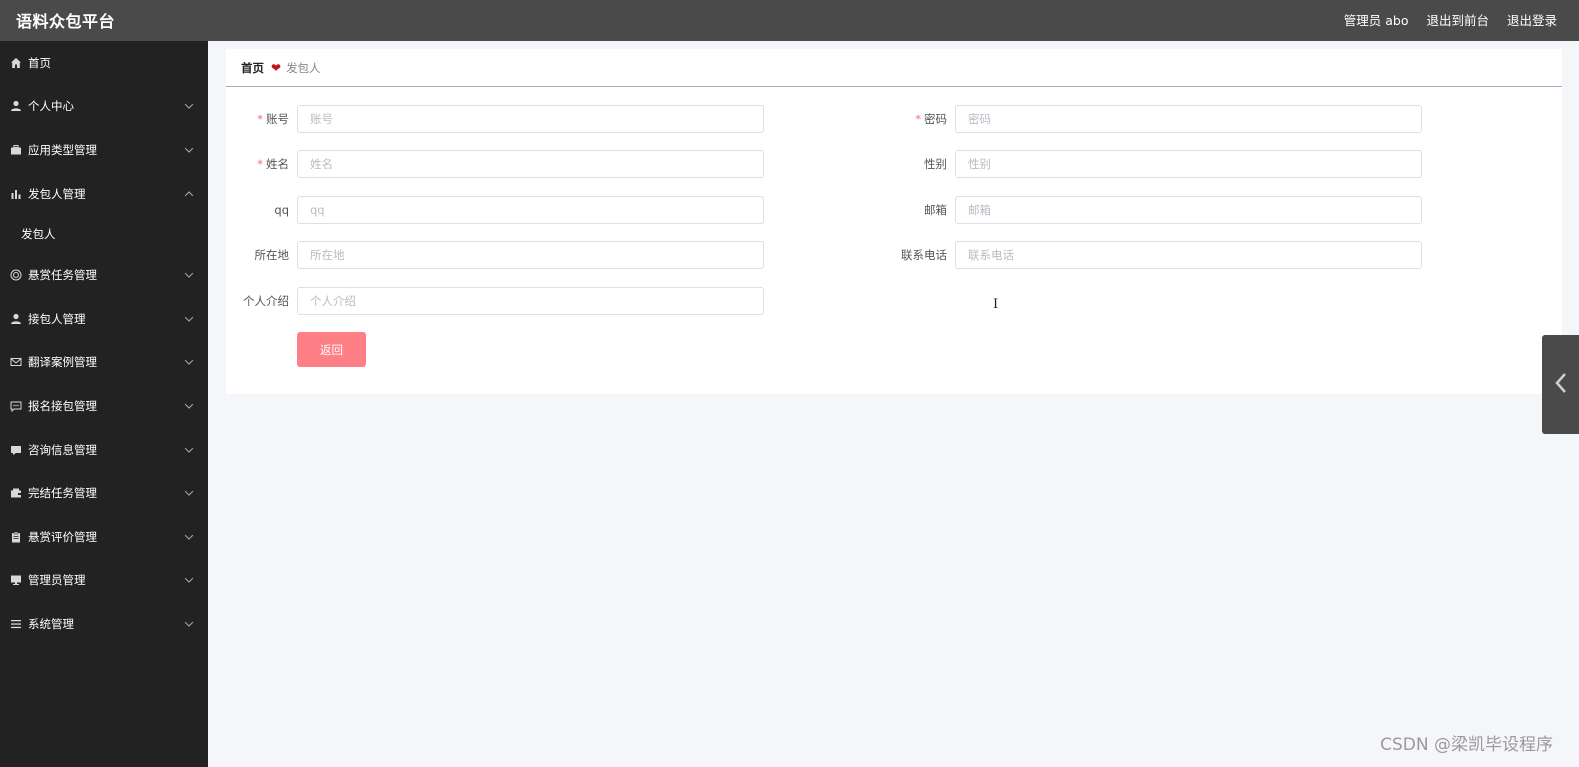  What do you see at coordinates (931, 119) in the screenshot?
I see `password-label: * 密码` at bounding box center [931, 119].